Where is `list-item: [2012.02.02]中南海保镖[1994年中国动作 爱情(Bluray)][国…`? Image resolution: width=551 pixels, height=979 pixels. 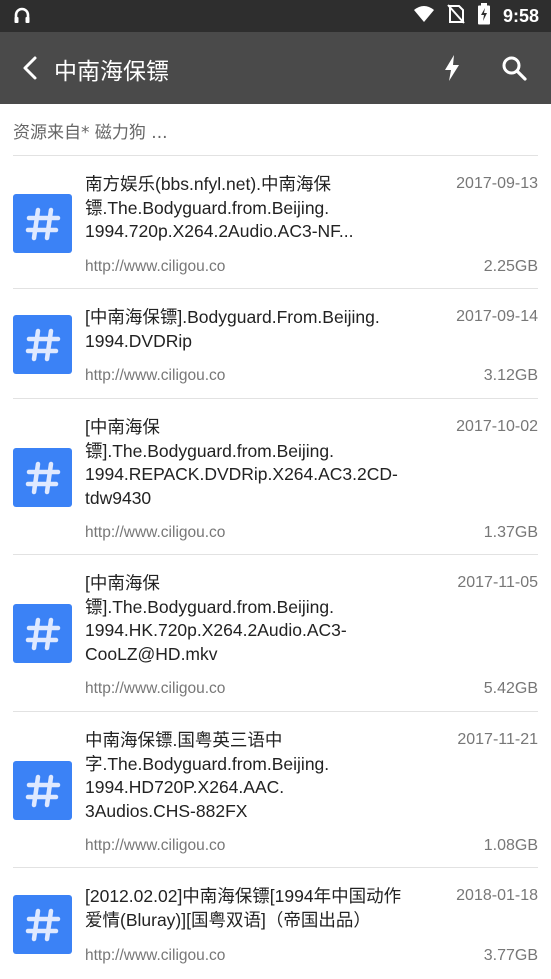 list-item: [2012.02.02]中南海保镖[1994年中国动作 爱情(Bluray)][国… is located at coordinates (275, 924).